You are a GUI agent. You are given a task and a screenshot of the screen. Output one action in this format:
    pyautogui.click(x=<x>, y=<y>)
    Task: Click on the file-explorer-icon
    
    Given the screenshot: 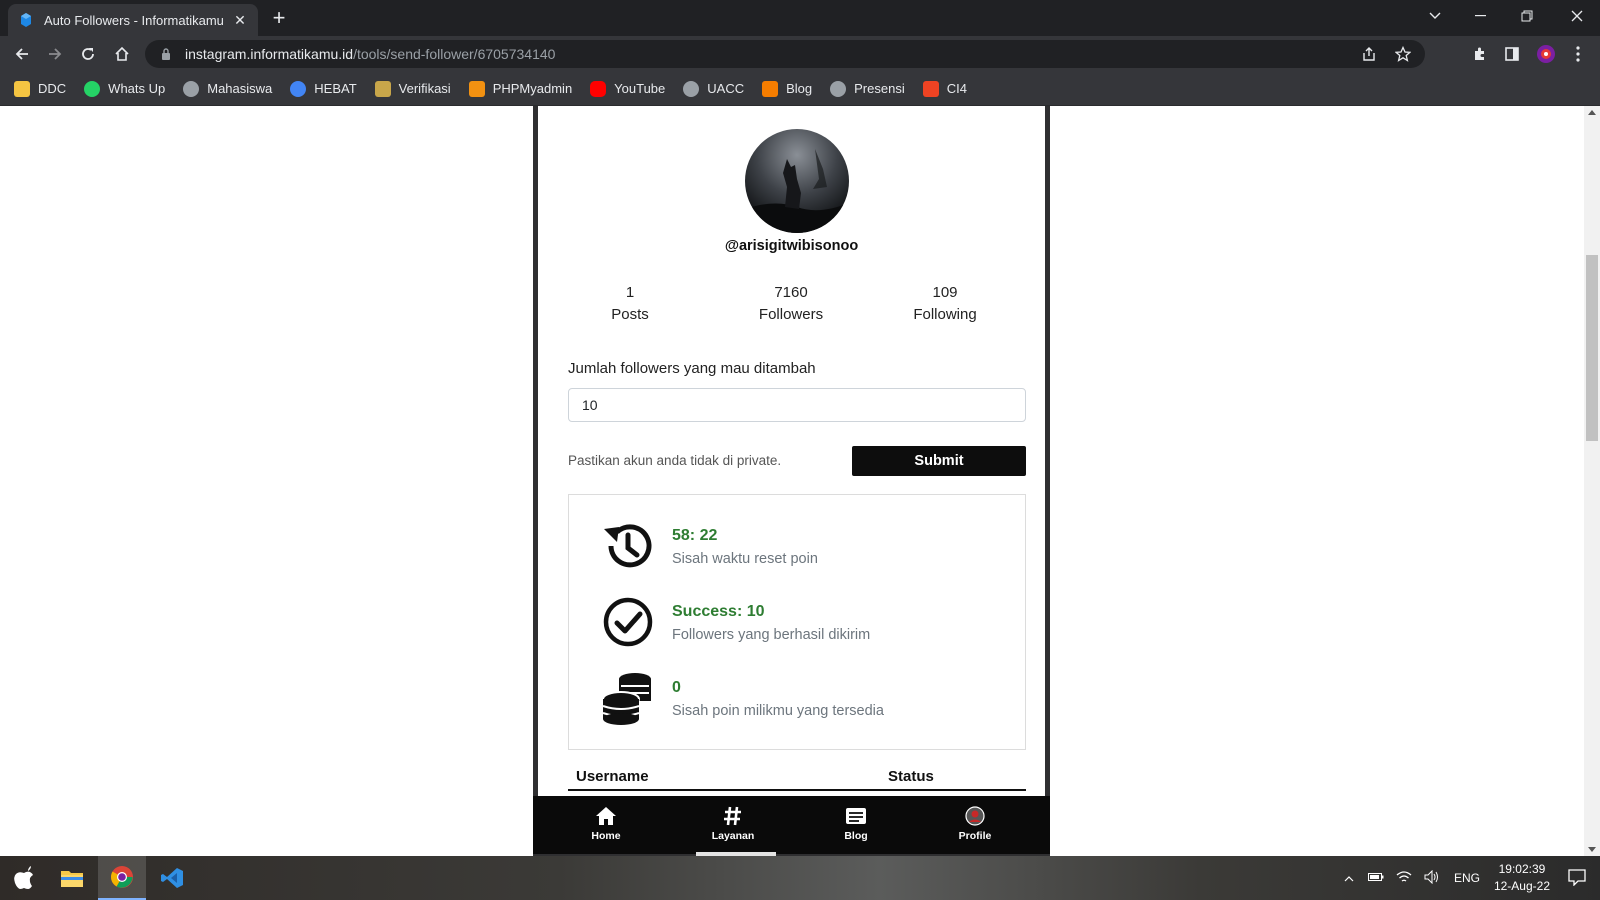 What is the action you would take?
    pyautogui.click(x=72, y=878)
    